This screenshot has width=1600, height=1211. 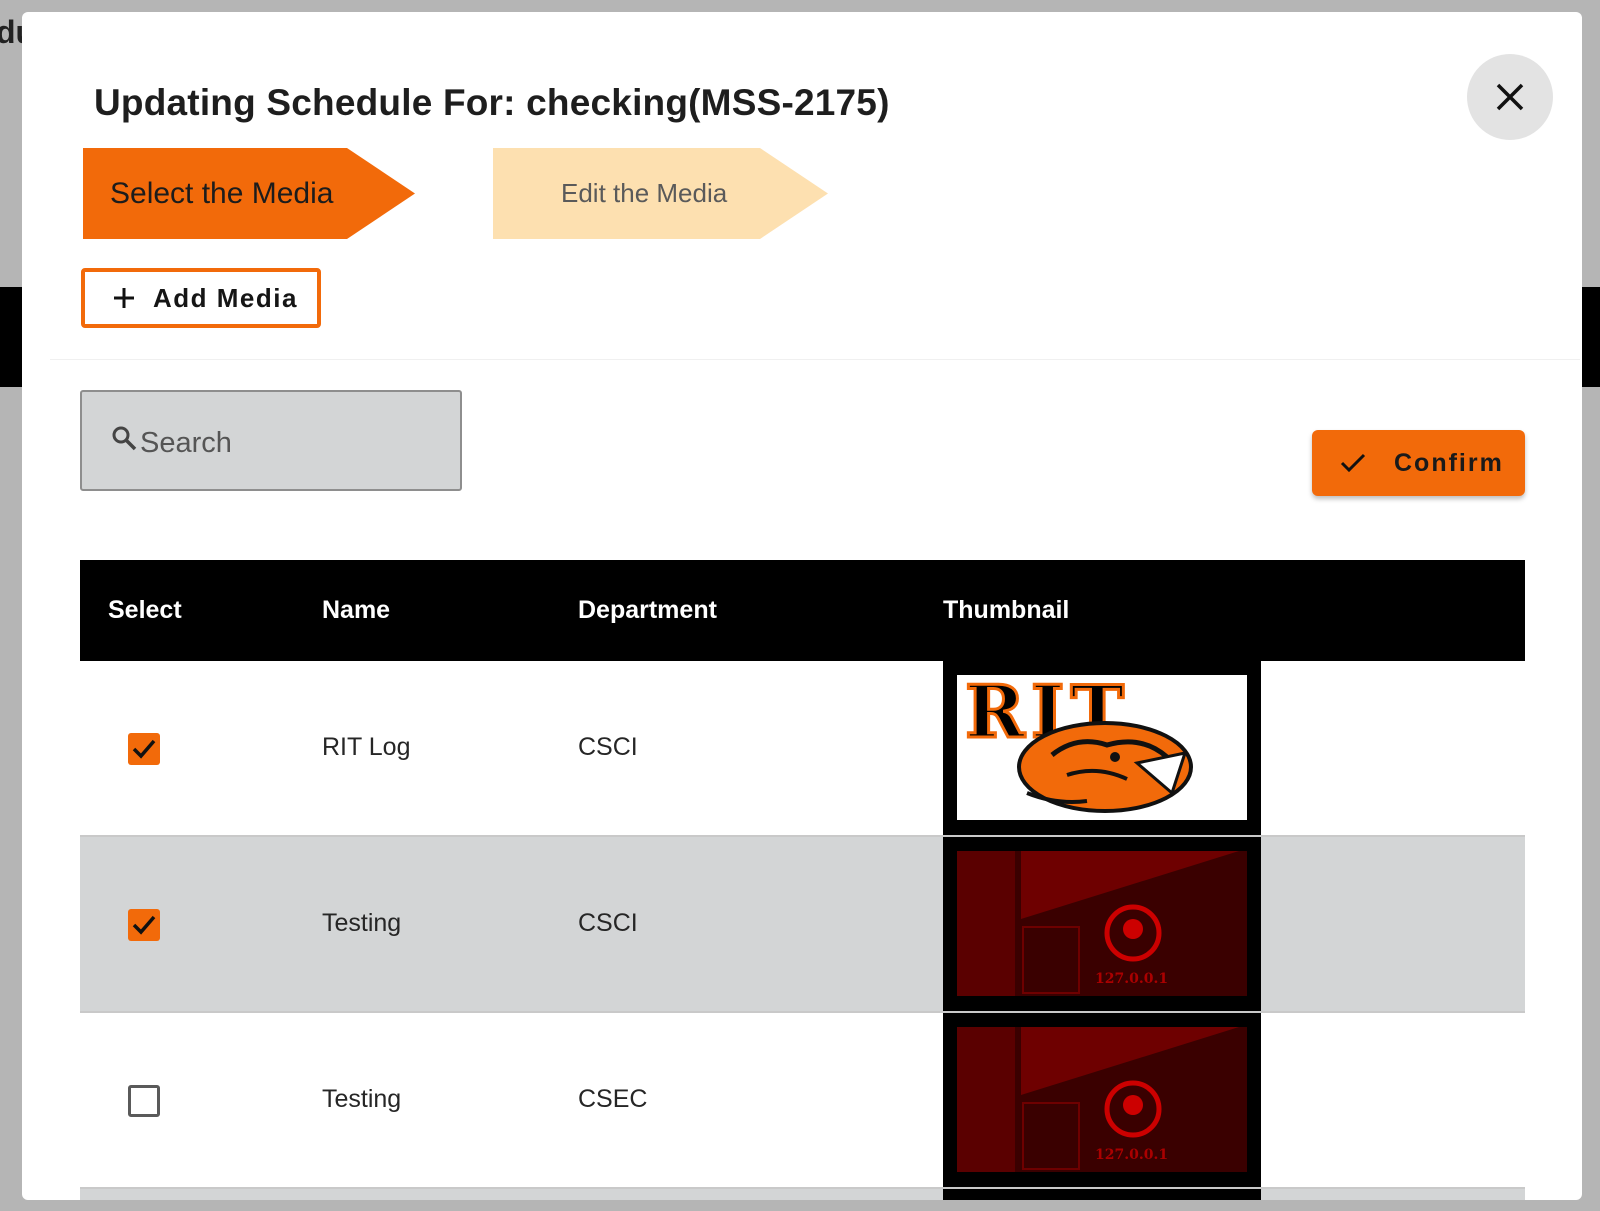 I want to click on add-media-label: Add Media, so click(x=225, y=297).